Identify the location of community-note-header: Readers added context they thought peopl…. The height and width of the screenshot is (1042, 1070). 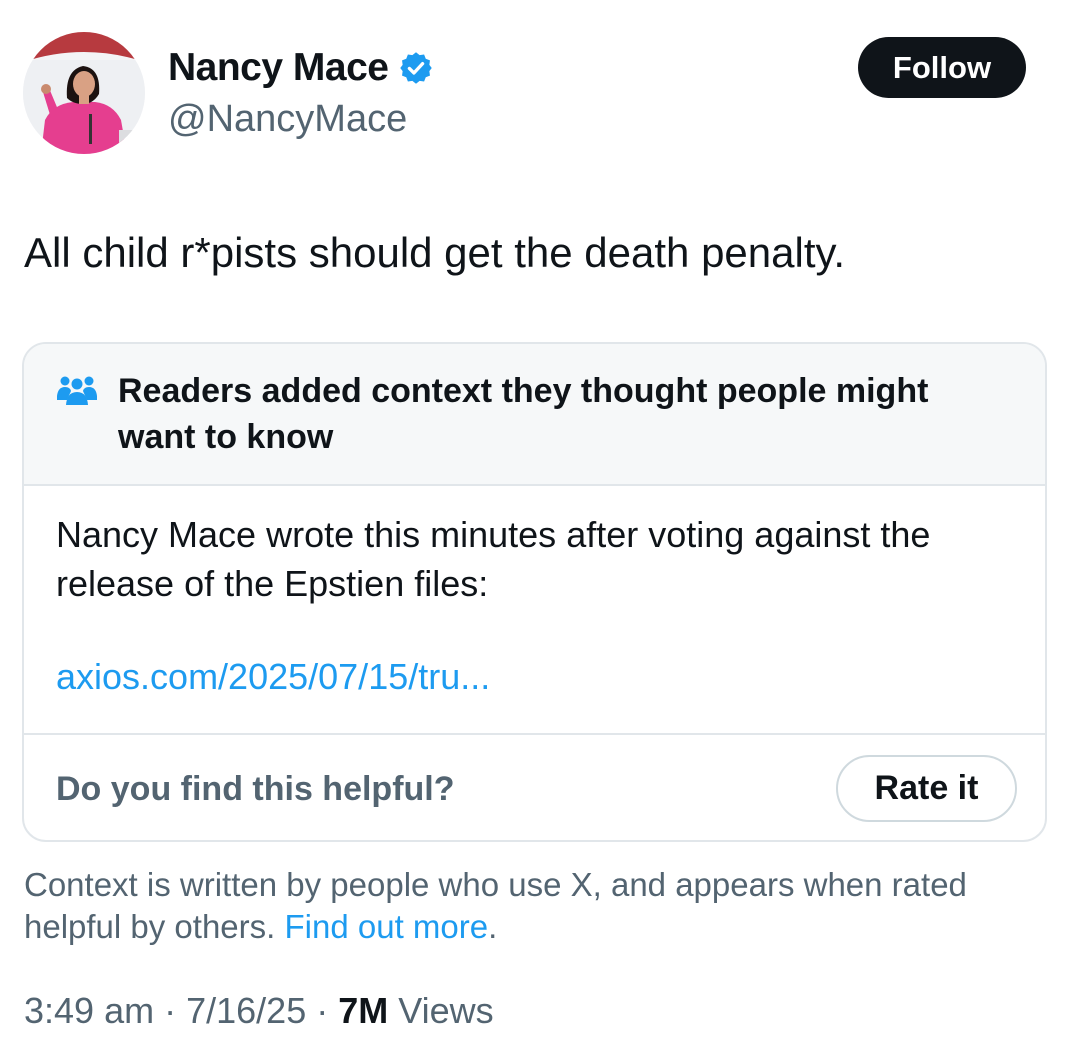
(534, 415).